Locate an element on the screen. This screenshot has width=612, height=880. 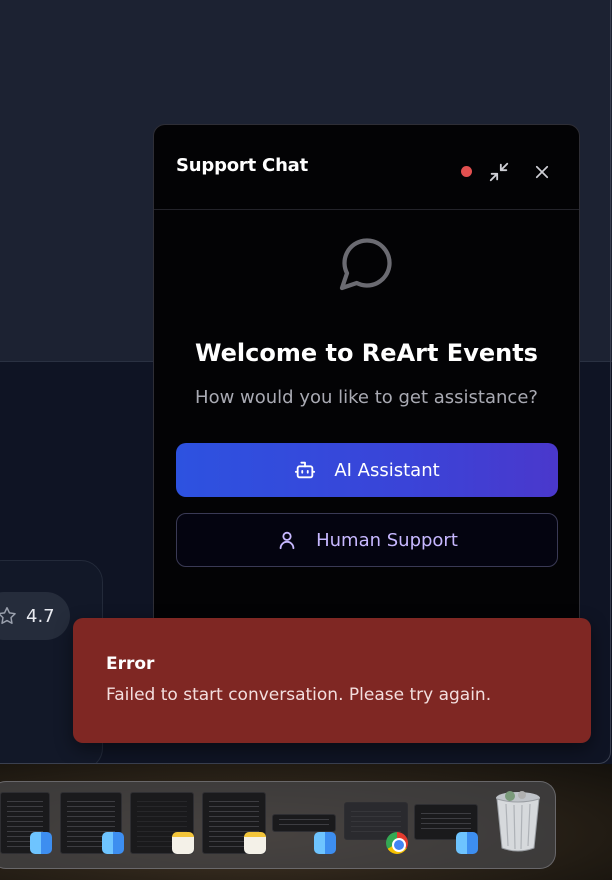
connection-status-dot is located at coordinates (466, 171).